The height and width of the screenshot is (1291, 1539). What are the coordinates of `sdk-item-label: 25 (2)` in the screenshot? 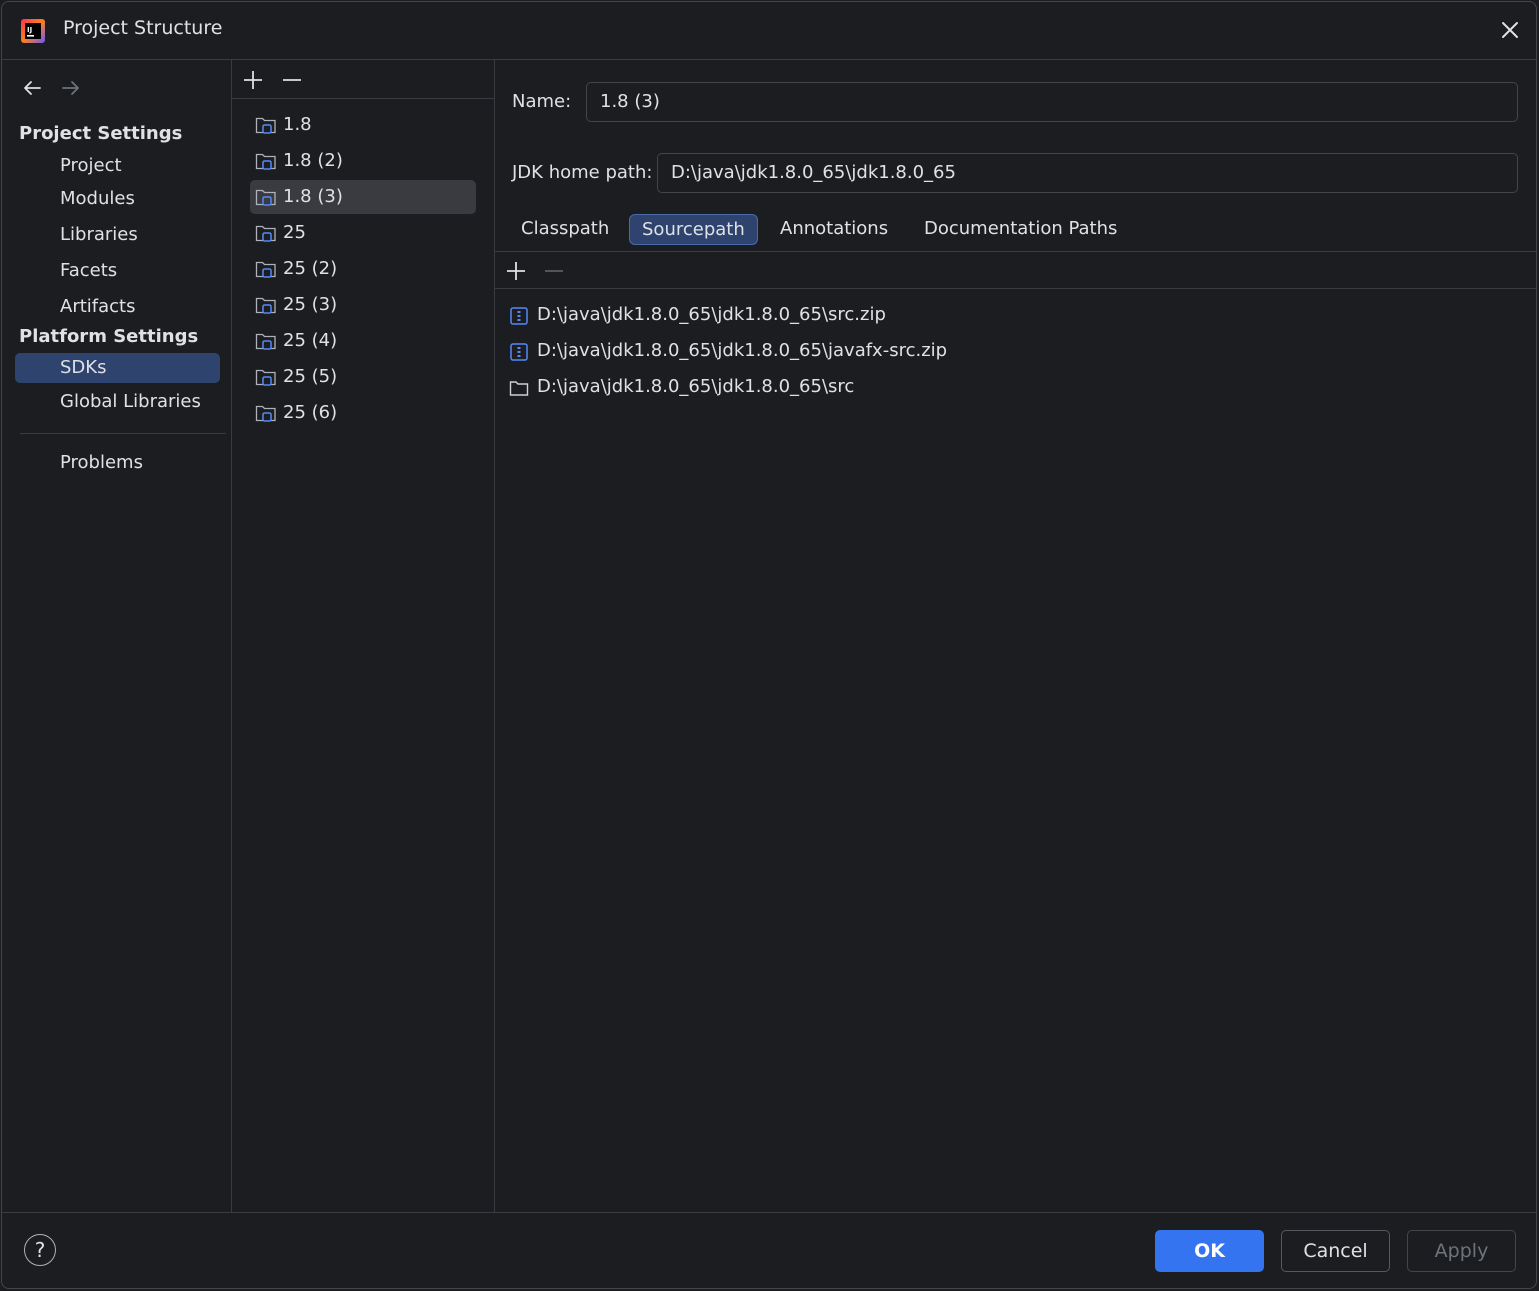 It's located at (310, 268).